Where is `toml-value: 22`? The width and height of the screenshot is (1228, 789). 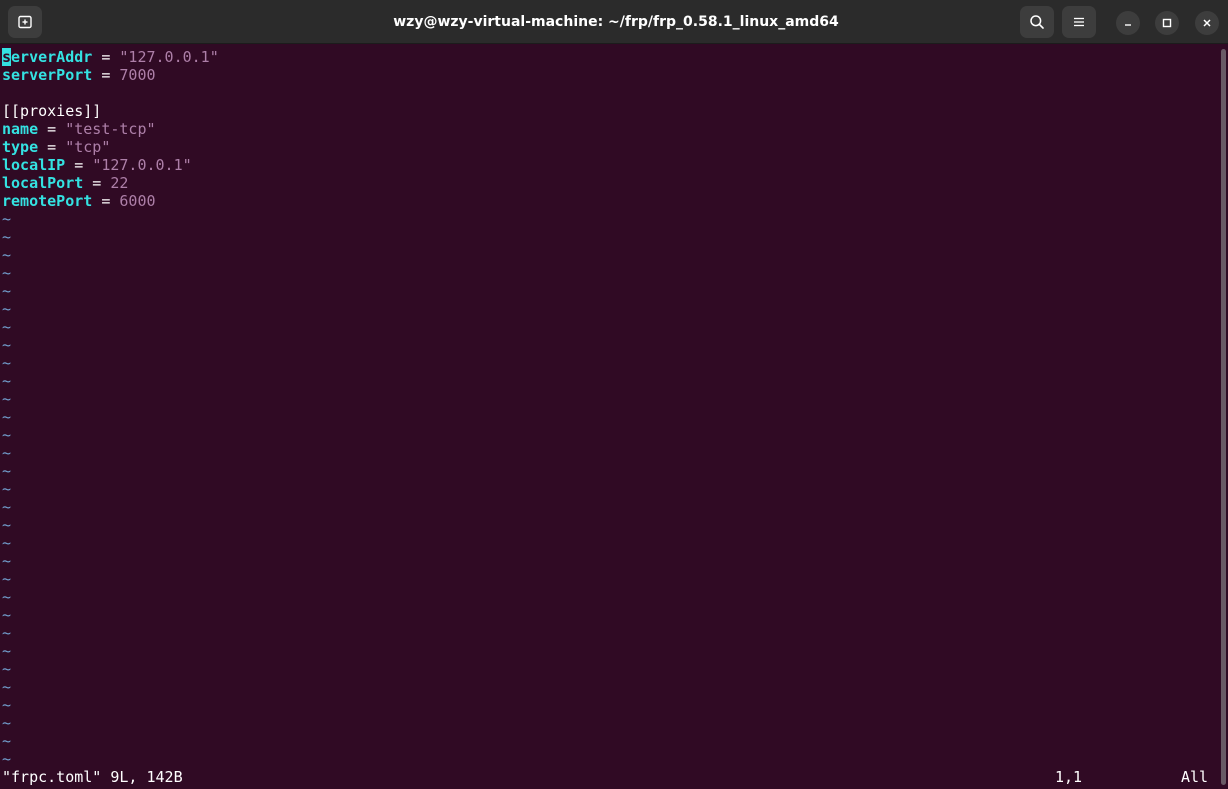
toml-value: 22 is located at coordinates (119, 183).